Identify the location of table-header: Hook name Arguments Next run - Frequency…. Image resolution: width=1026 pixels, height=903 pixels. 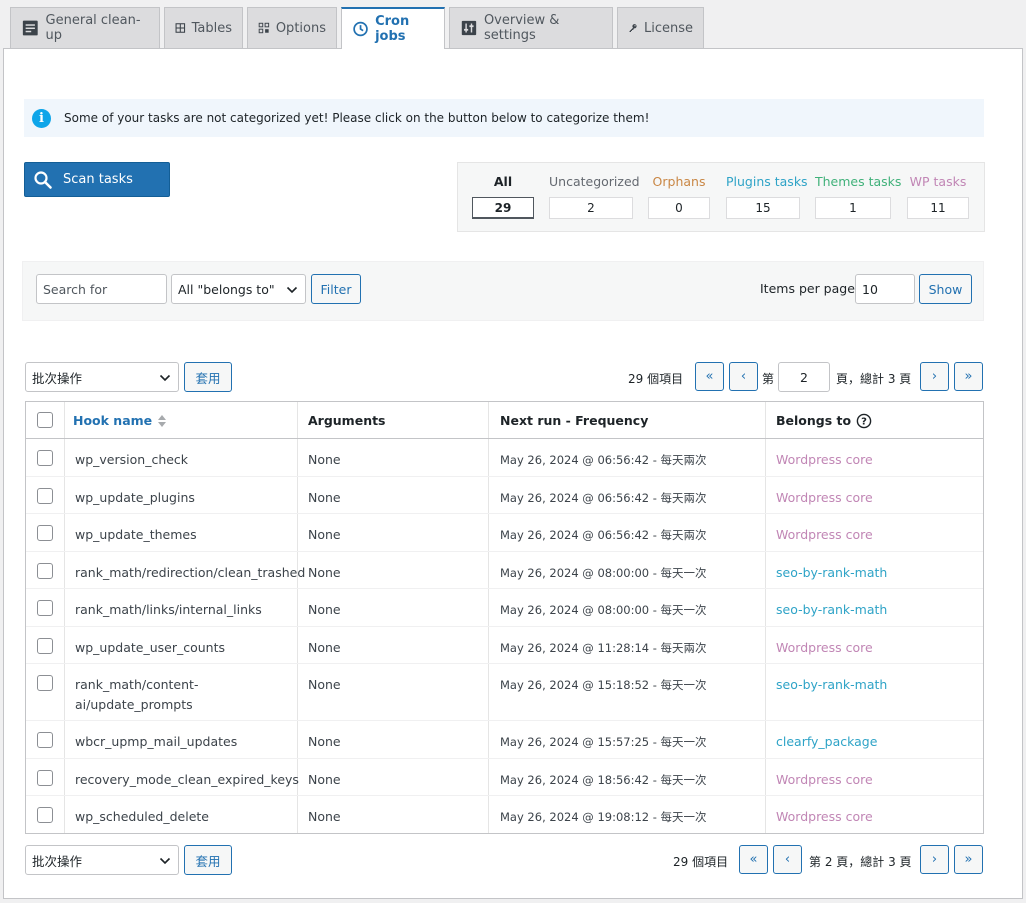
(504, 420).